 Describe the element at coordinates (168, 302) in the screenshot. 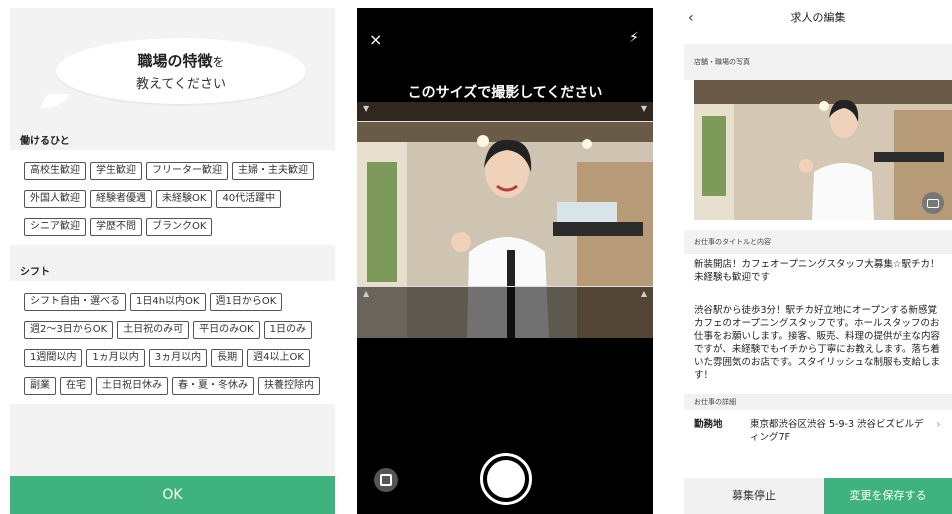

I see `tag-option: 1日4h以内OK` at that location.